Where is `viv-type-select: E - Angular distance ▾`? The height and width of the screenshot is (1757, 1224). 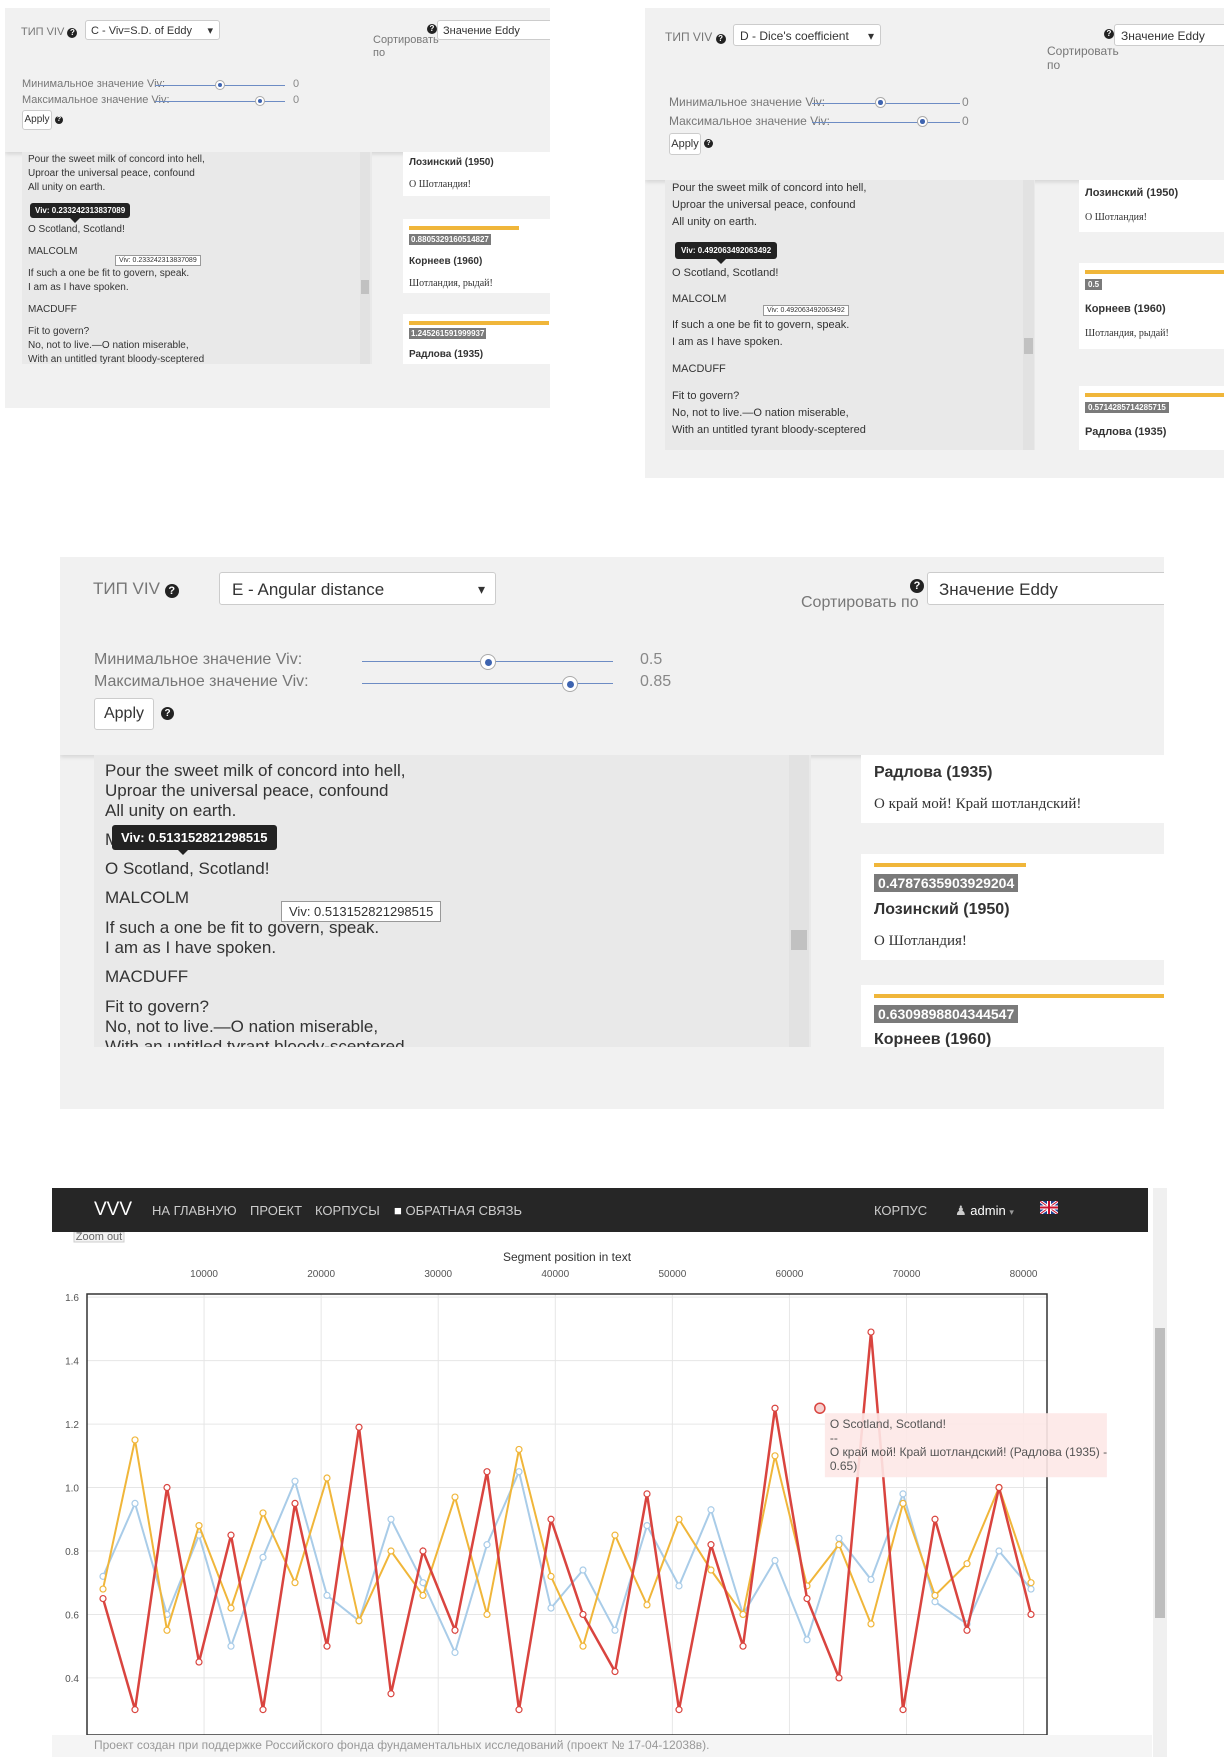
viv-type-select: E - Angular distance ▾ is located at coordinates (357, 588).